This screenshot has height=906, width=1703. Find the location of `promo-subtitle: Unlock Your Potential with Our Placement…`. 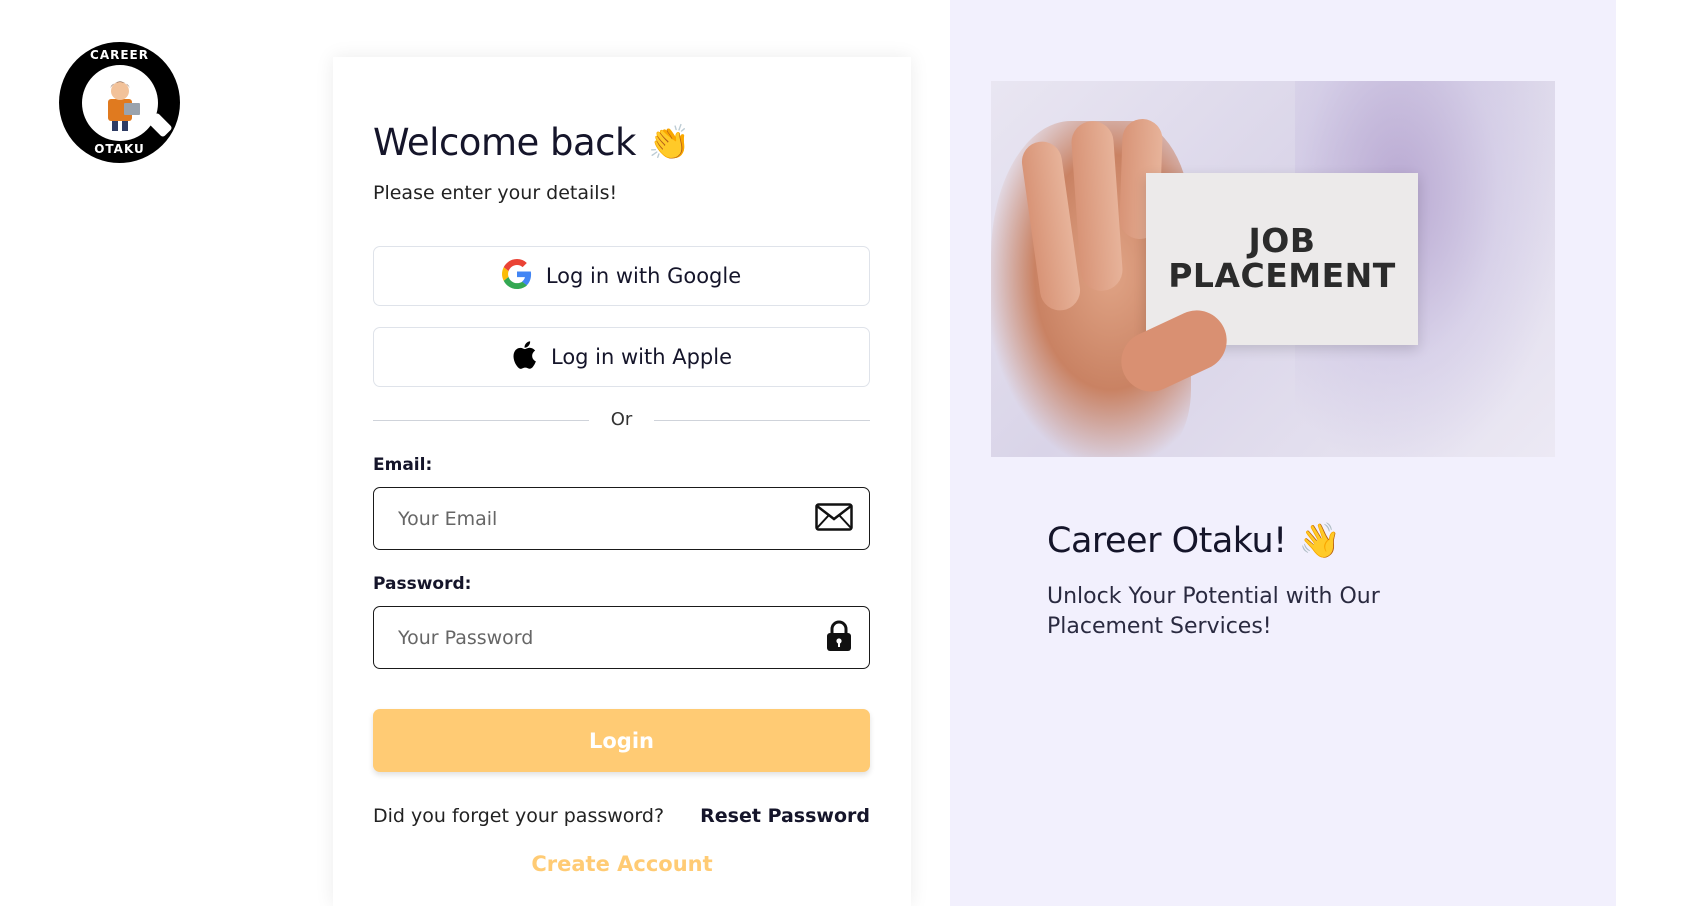

promo-subtitle: Unlock Your Potential with Our Placement… is located at coordinates (1213, 611).